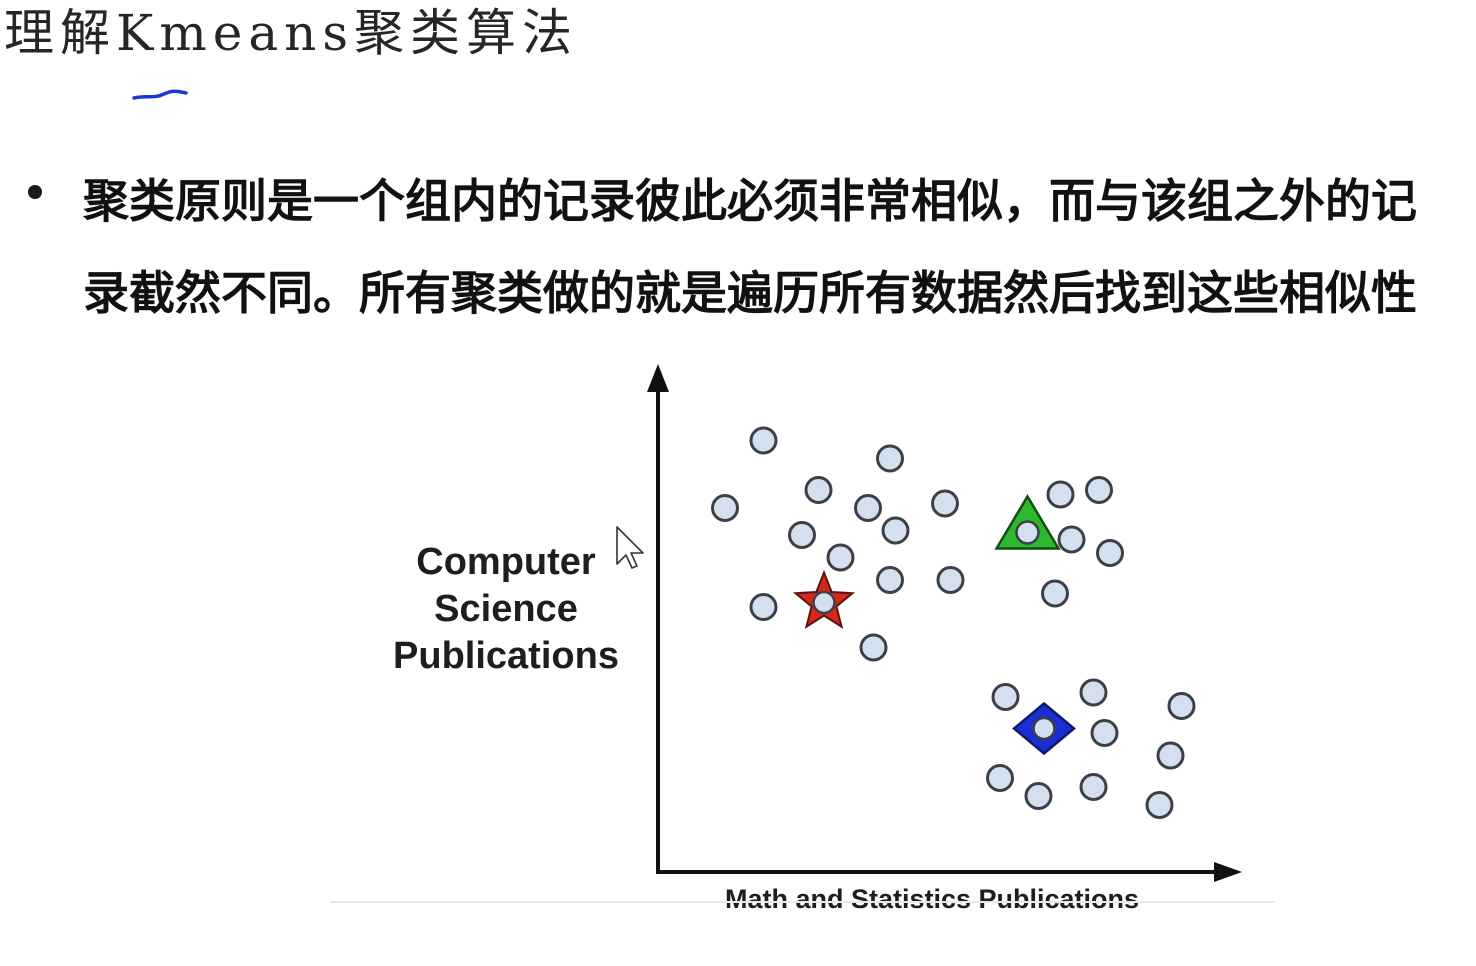 This screenshot has width=1476, height=966. I want to click on y-axis-label: Computer Science Publications, so click(506, 609).